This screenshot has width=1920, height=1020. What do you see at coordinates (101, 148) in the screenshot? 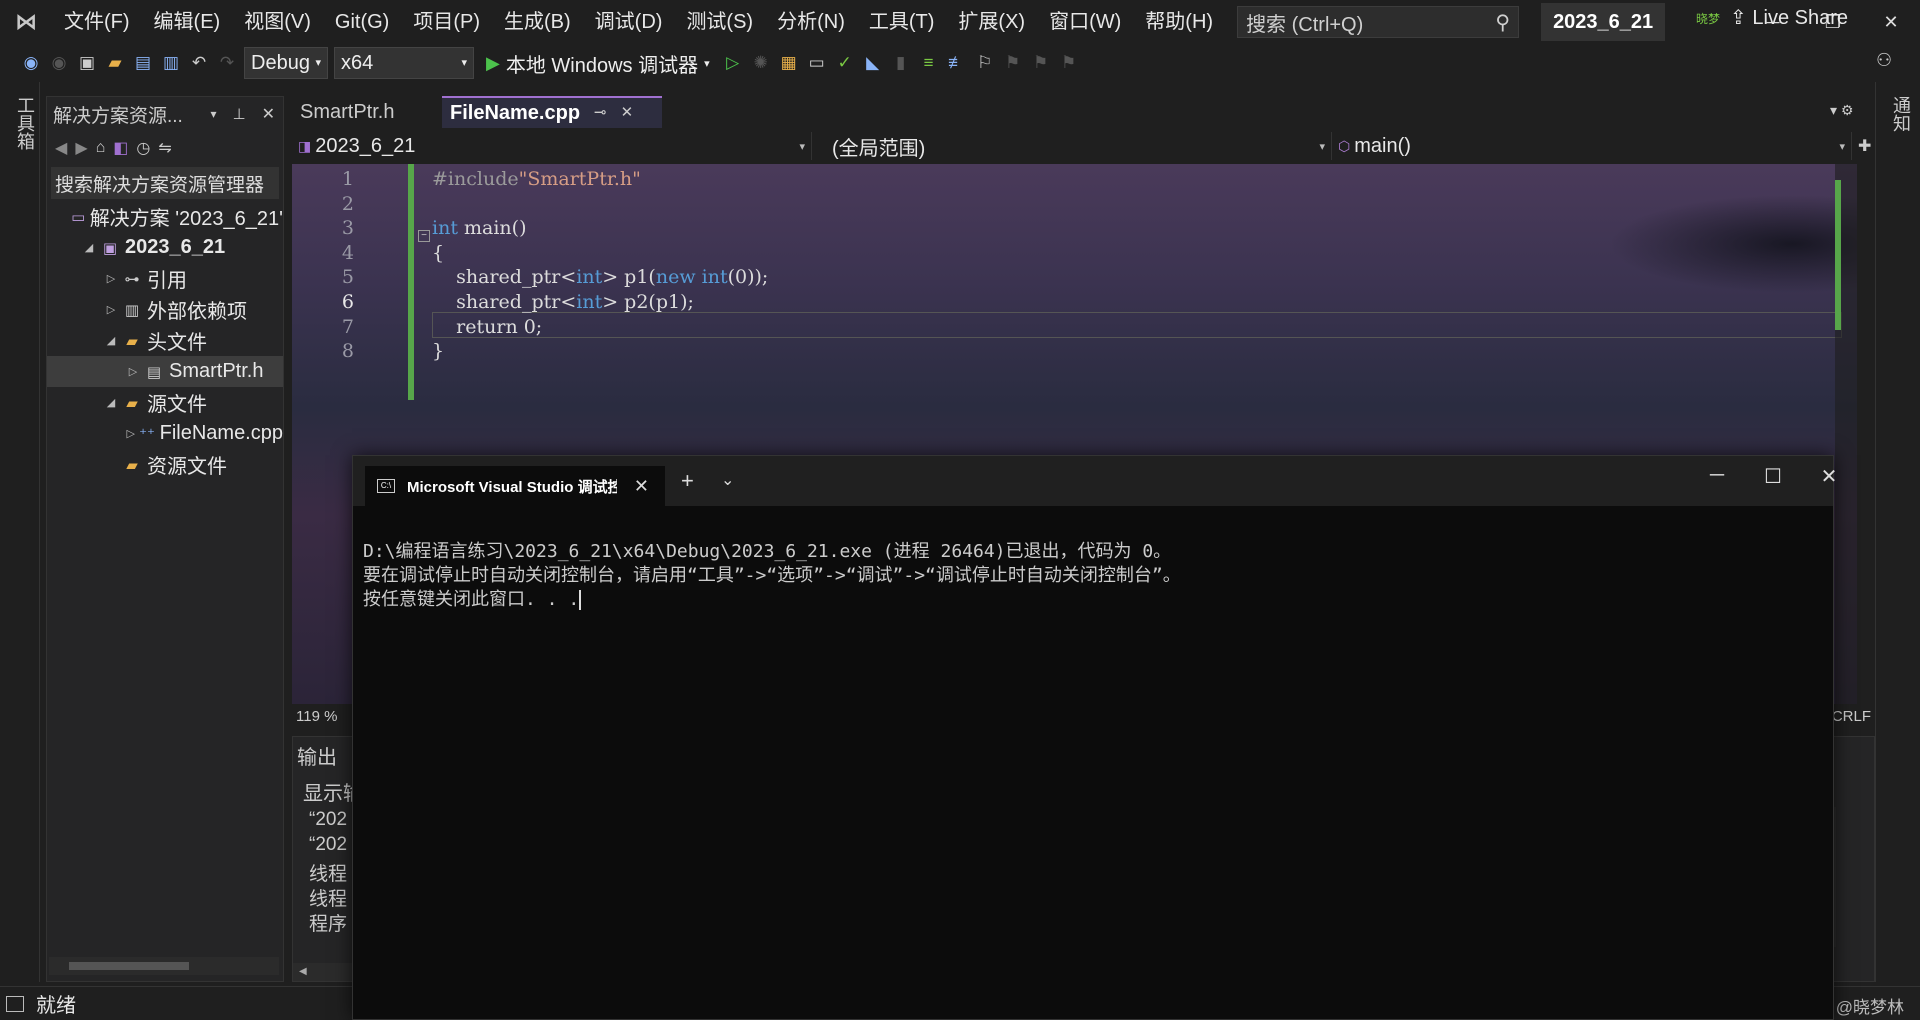
I see `home-icon: ⌂` at bounding box center [101, 148].